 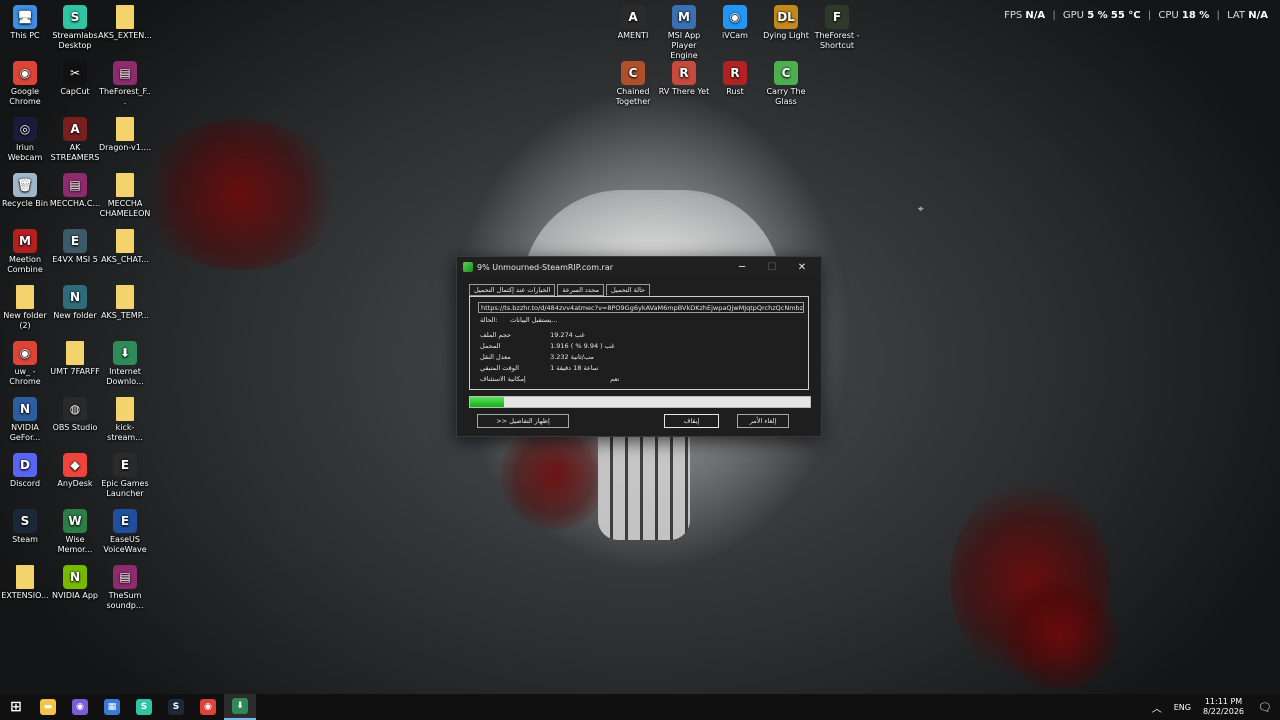 I want to click on desktop-icon: ◉ Google Chrome, so click(x=26, y=84).